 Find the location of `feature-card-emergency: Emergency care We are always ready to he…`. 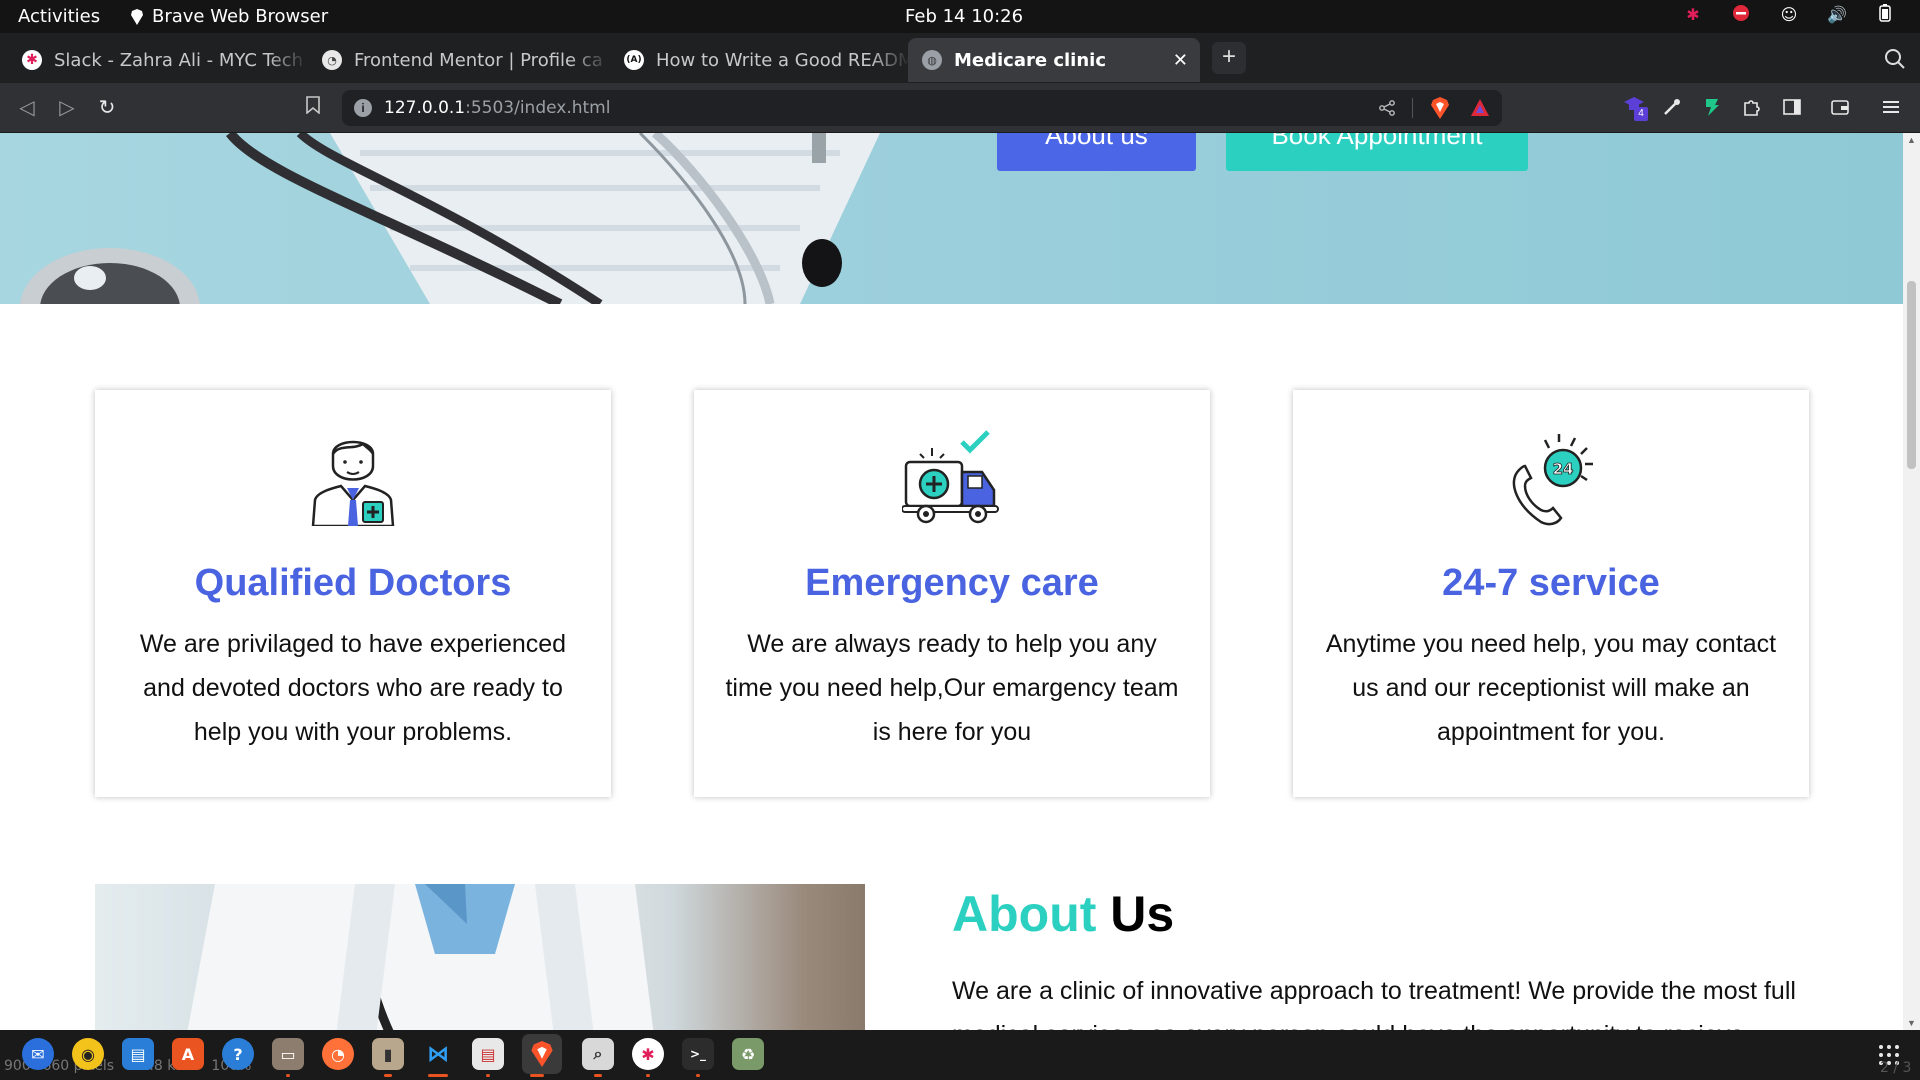

feature-card-emergency: Emergency care We are always ready to he… is located at coordinates (952, 593).